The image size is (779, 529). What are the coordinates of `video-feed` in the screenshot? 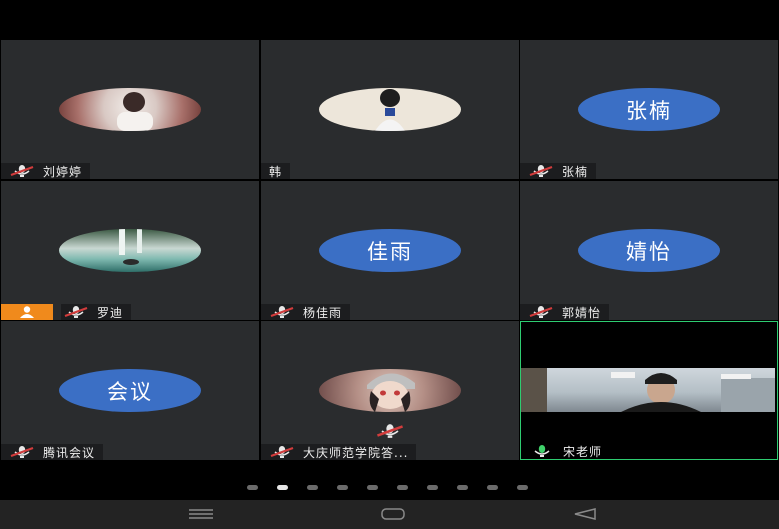 It's located at (648, 390).